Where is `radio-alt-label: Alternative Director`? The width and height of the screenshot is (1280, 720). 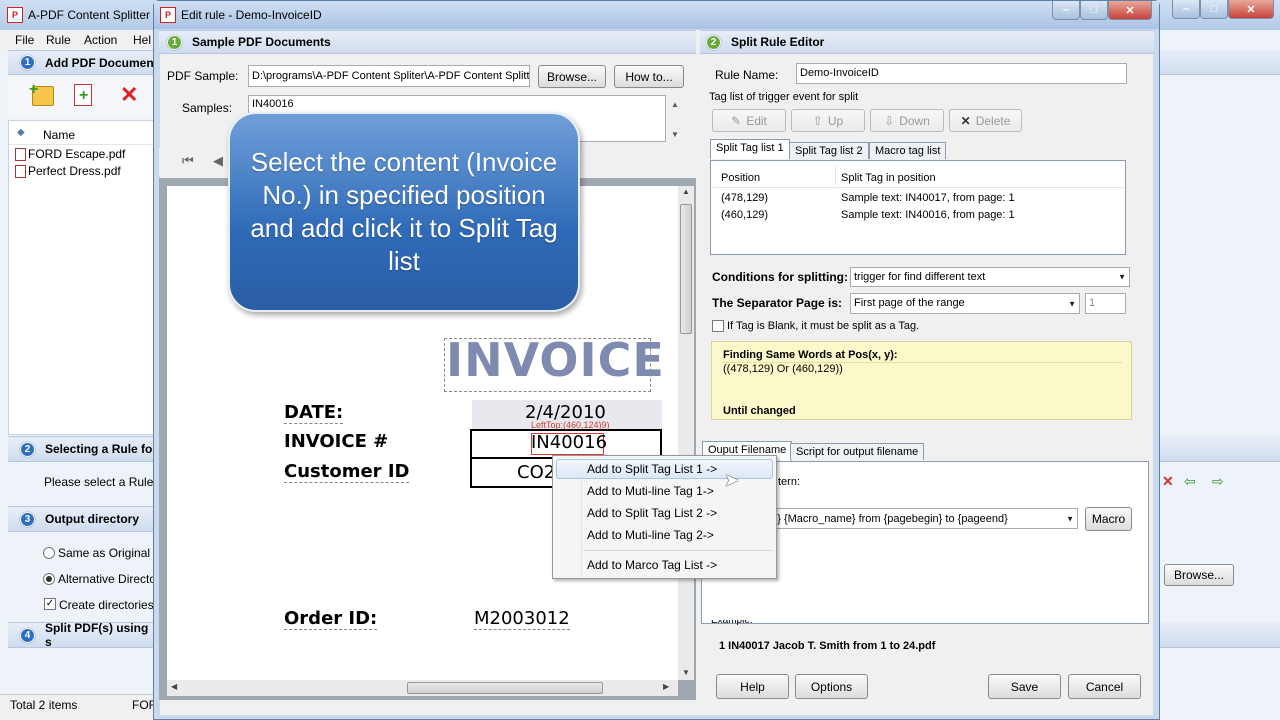
radio-alt-label: Alternative Director is located at coordinates (105, 579).